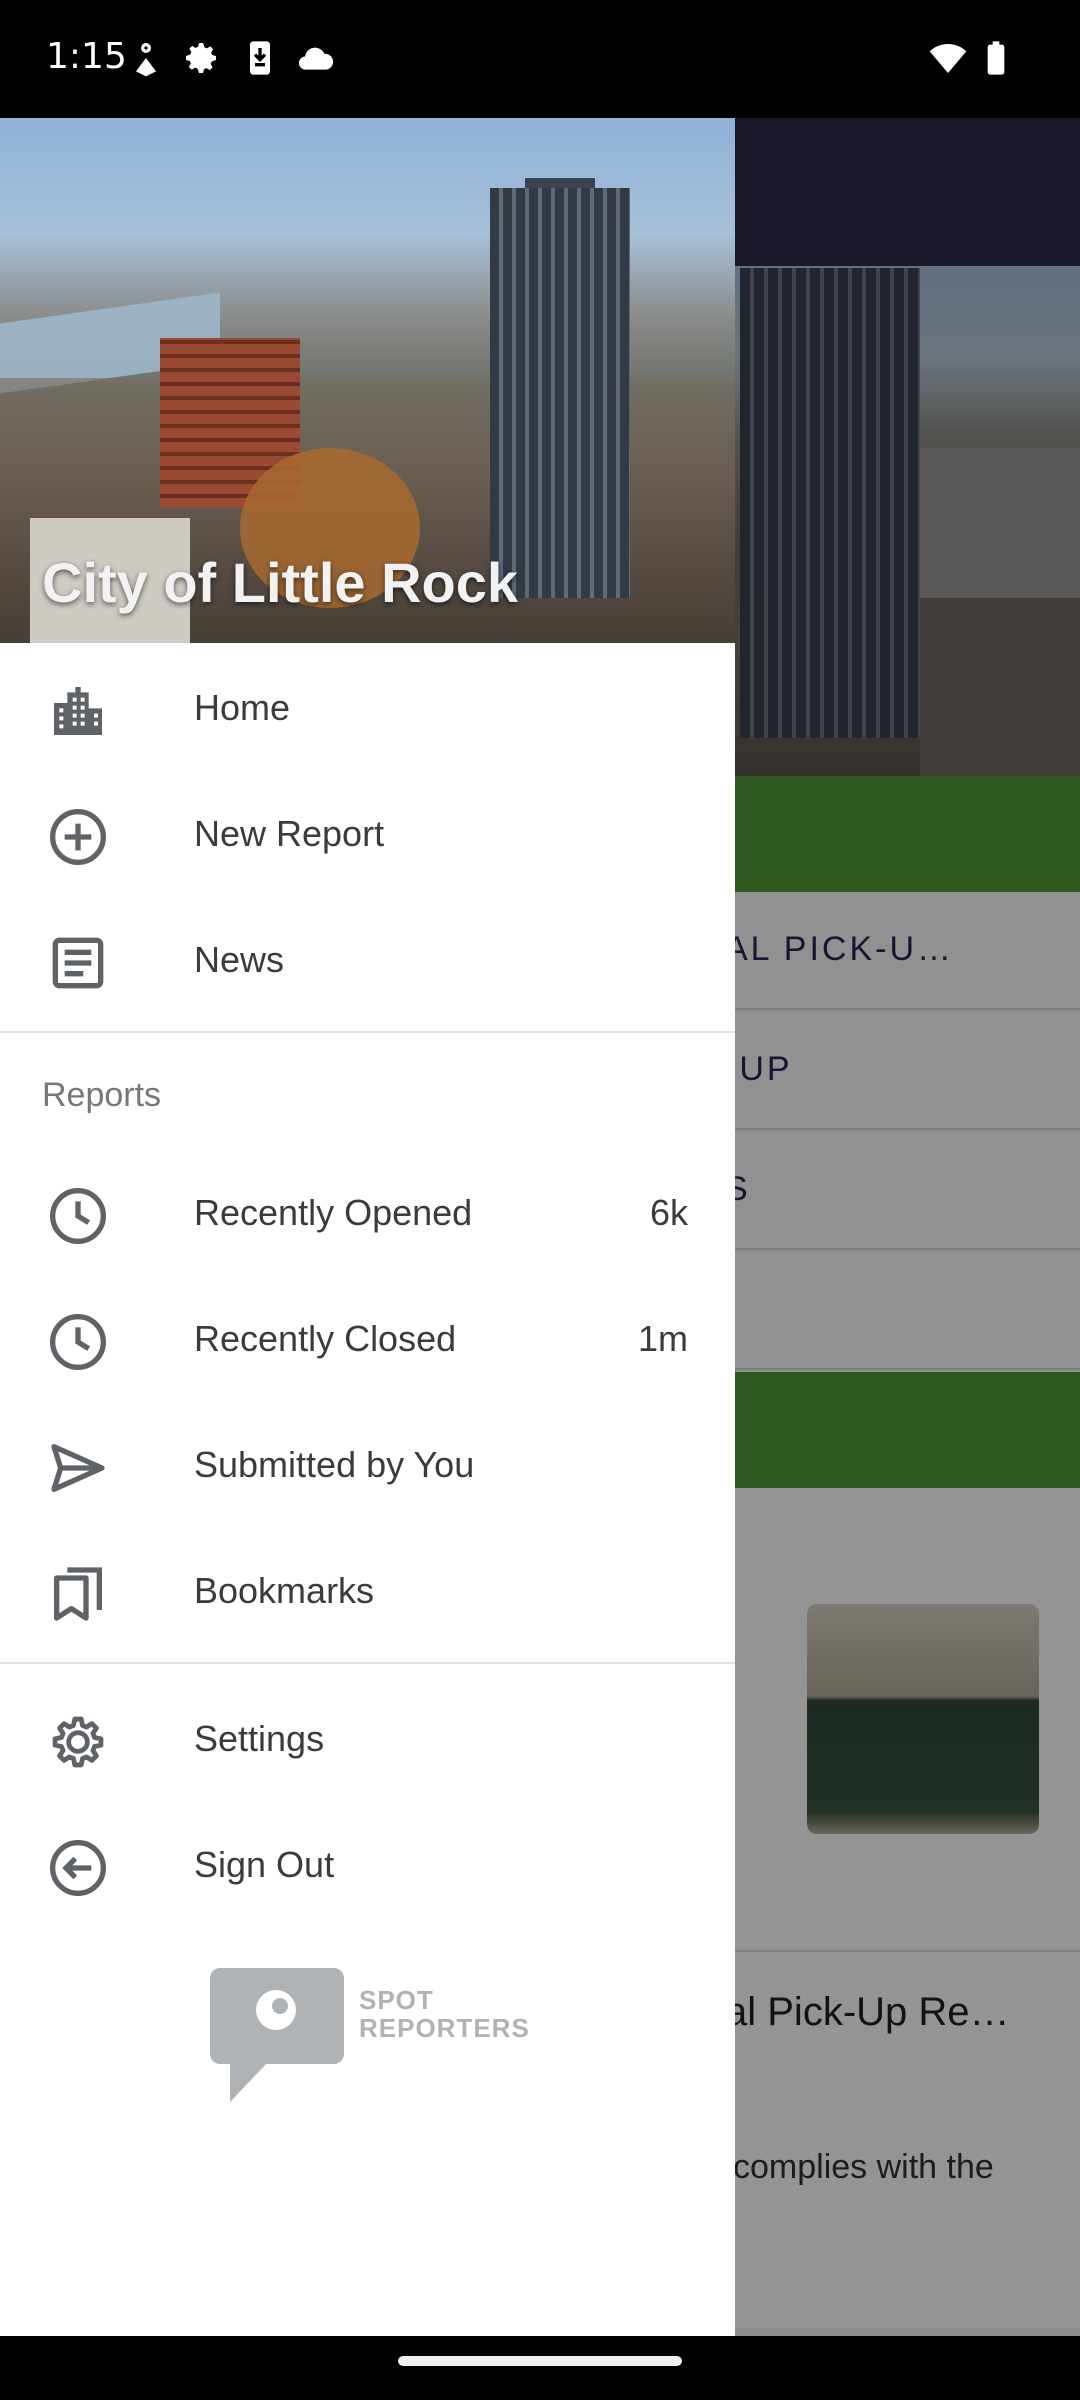 This screenshot has width=1080, height=2400. I want to click on gear-icon, so click(78, 1742).